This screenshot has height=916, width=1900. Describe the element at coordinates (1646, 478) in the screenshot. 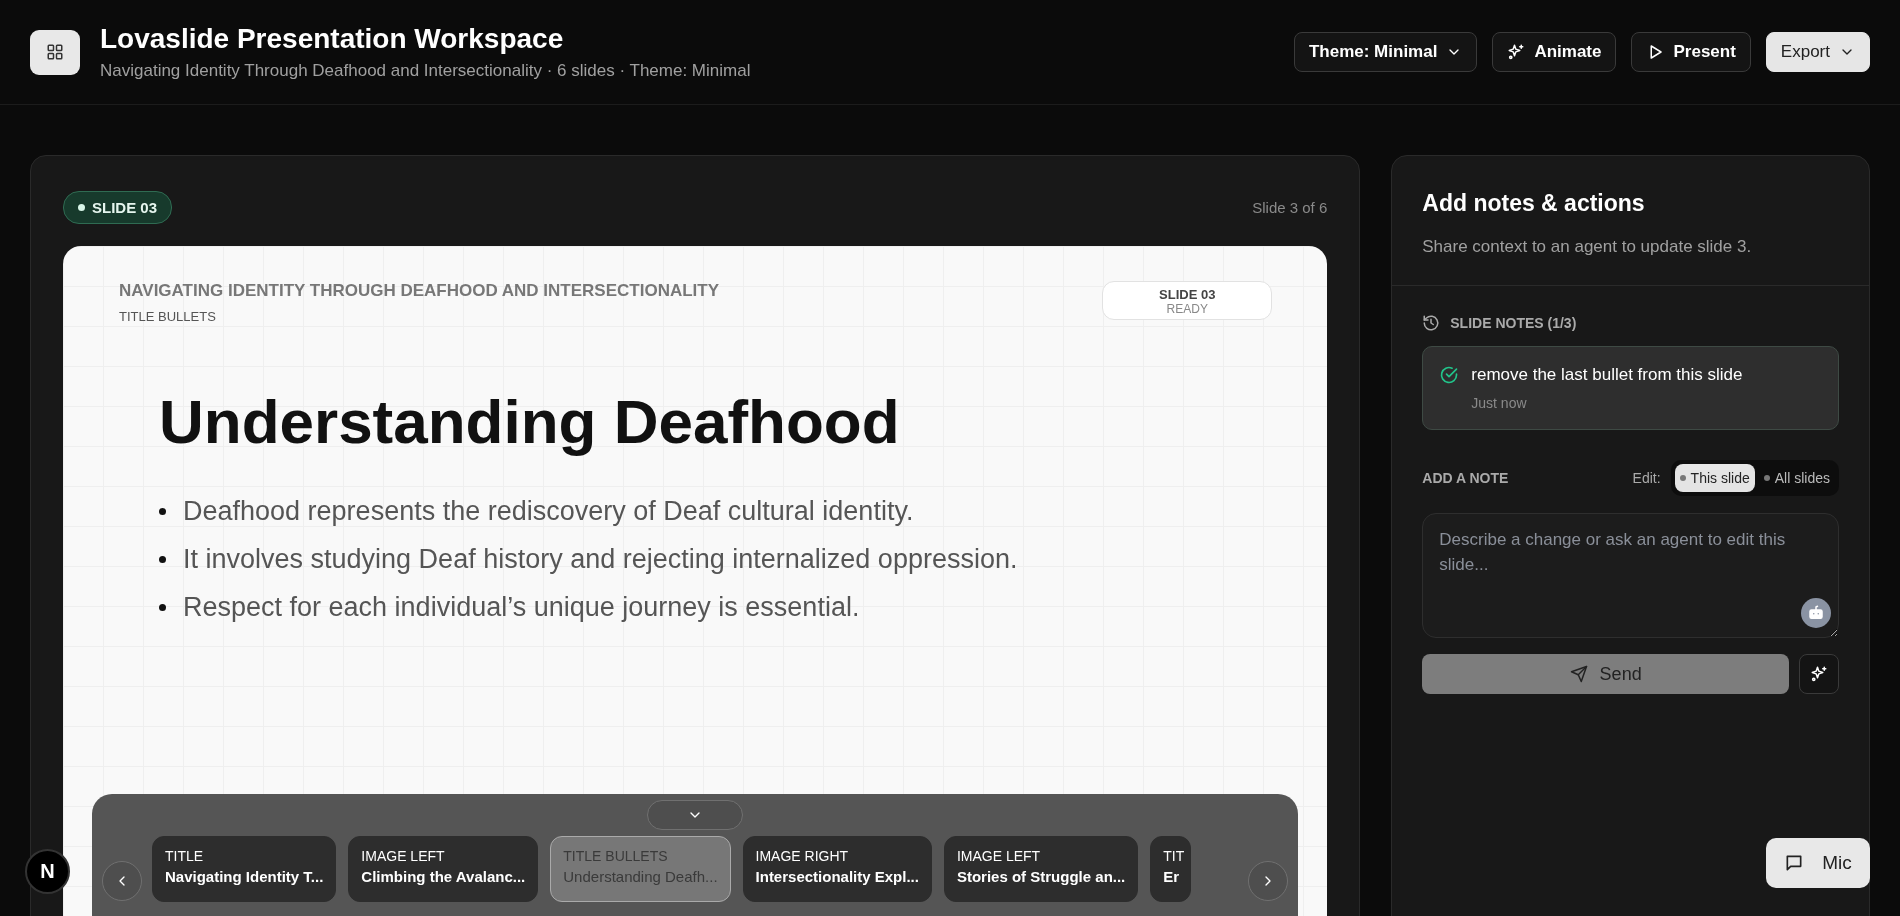

I see `edit-label: Edit:` at that location.